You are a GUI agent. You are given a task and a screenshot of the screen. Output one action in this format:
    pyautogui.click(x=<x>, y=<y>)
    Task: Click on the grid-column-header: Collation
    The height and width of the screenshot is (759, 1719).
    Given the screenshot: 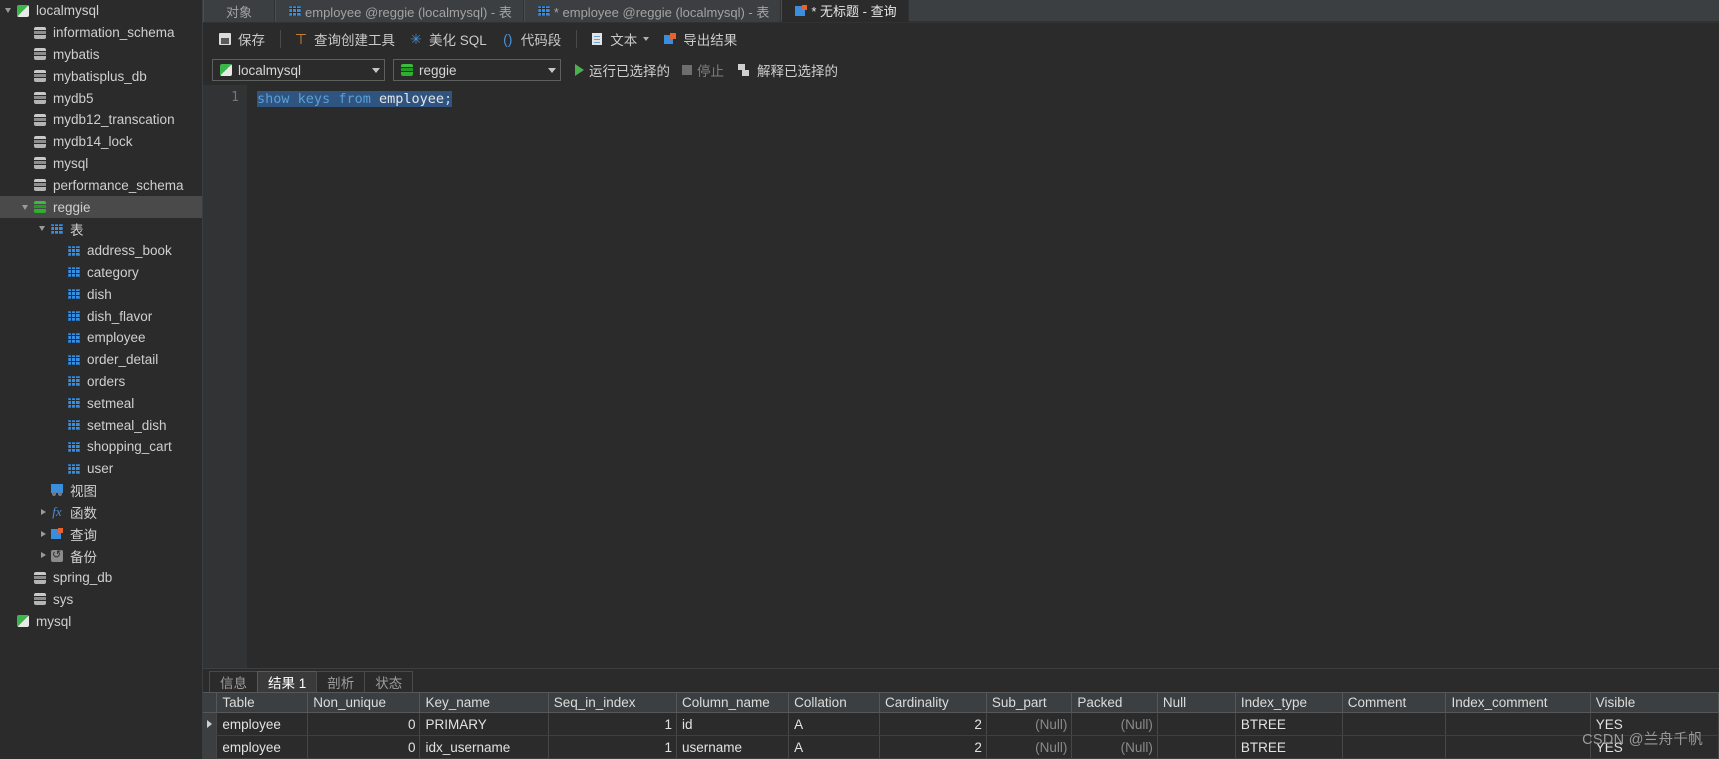 What is the action you would take?
    pyautogui.click(x=834, y=702)
    